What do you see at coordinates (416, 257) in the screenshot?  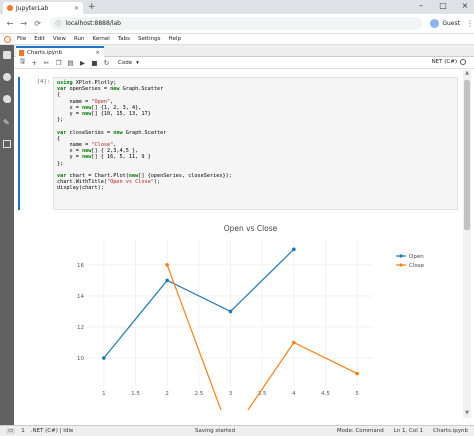 I see `legend-label-open: Open` at bounding box center [416, 257].